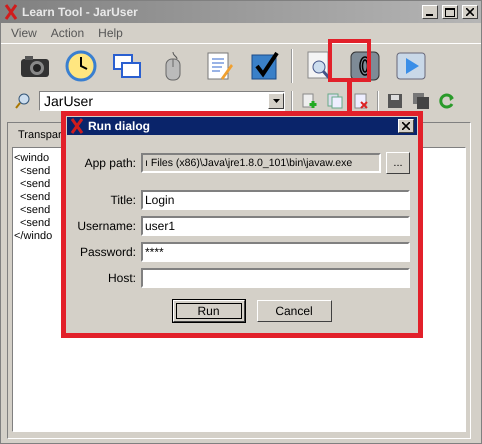 The image size is (482, 444). I want to click on floppies-icon, so click(421, 101).